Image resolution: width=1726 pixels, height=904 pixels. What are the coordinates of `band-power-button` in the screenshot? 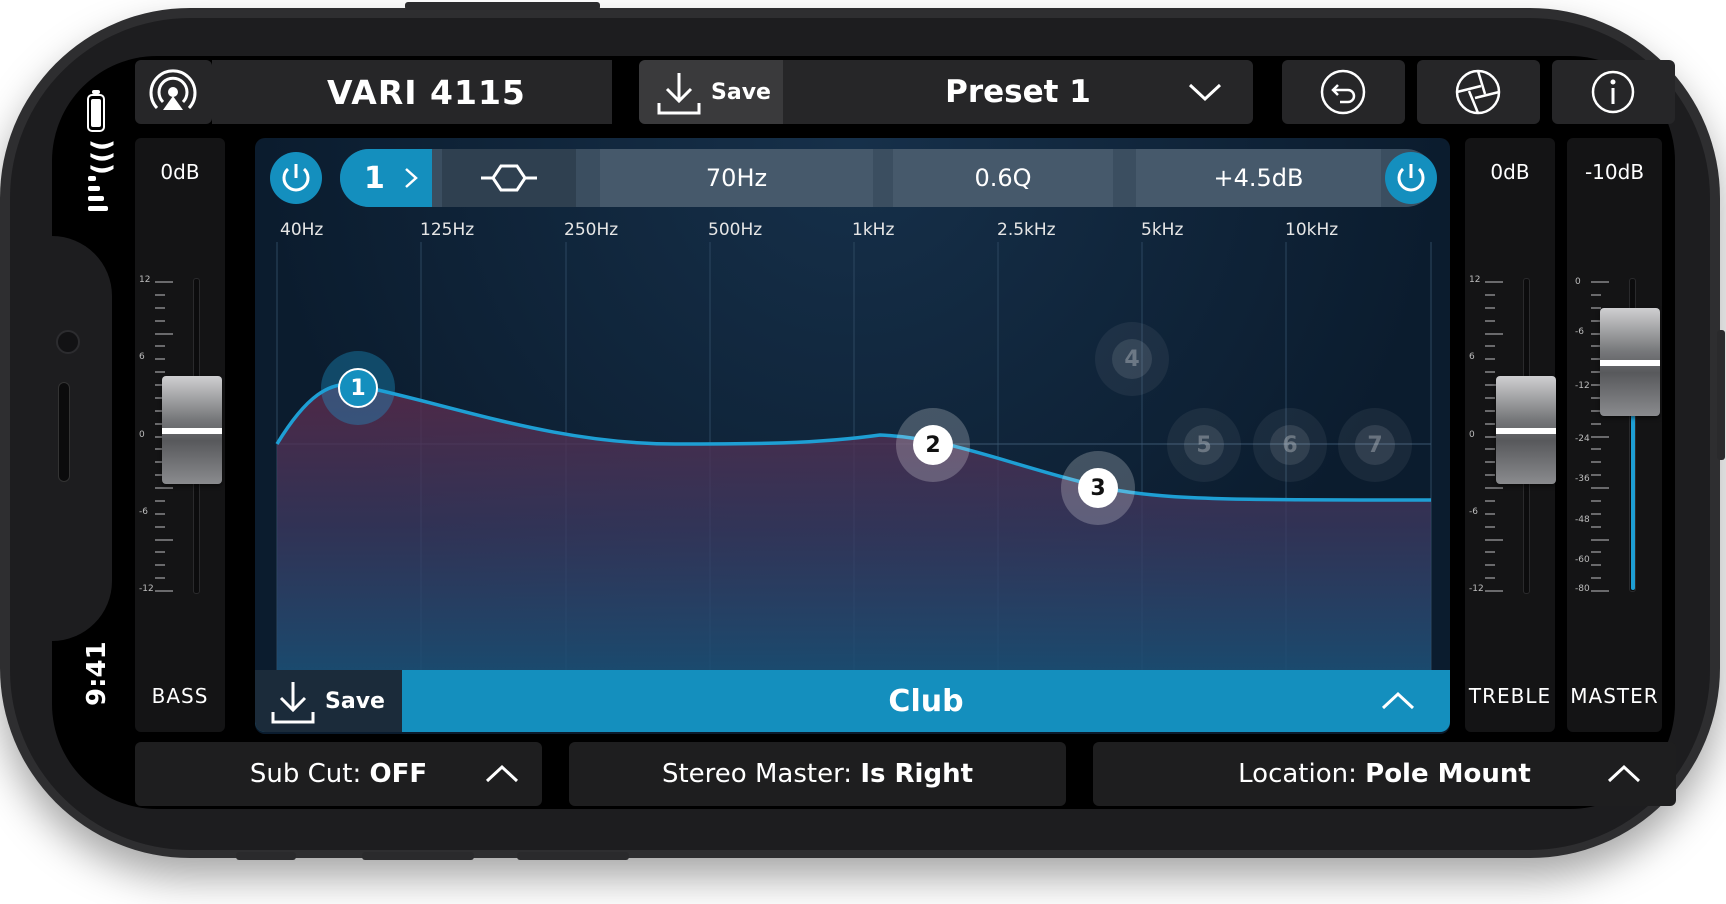 It's located at (1411, 178).